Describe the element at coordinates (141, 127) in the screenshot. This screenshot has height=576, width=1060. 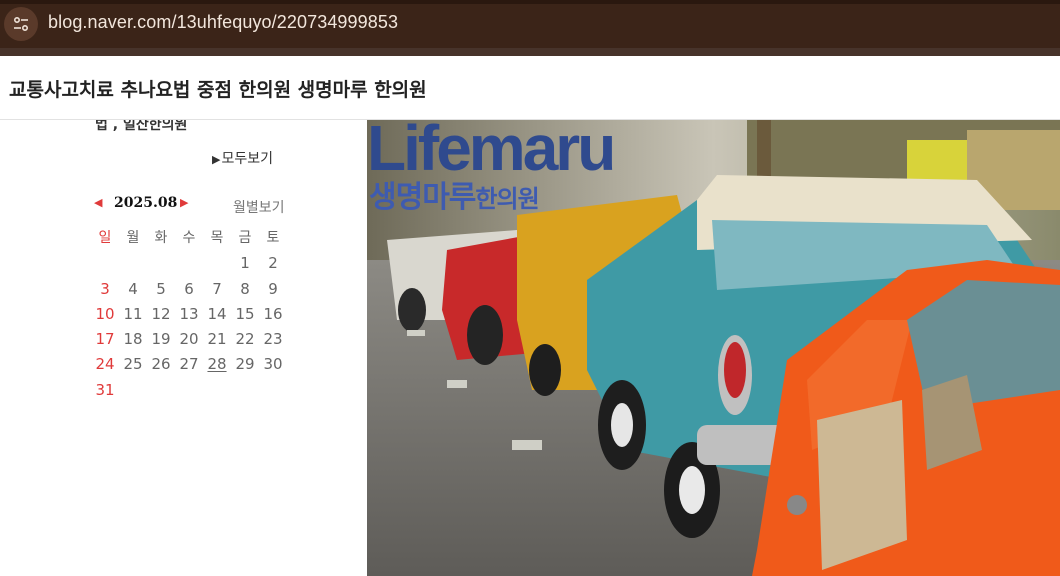
I see `category-item: 법 , 일산한의원` at that location.